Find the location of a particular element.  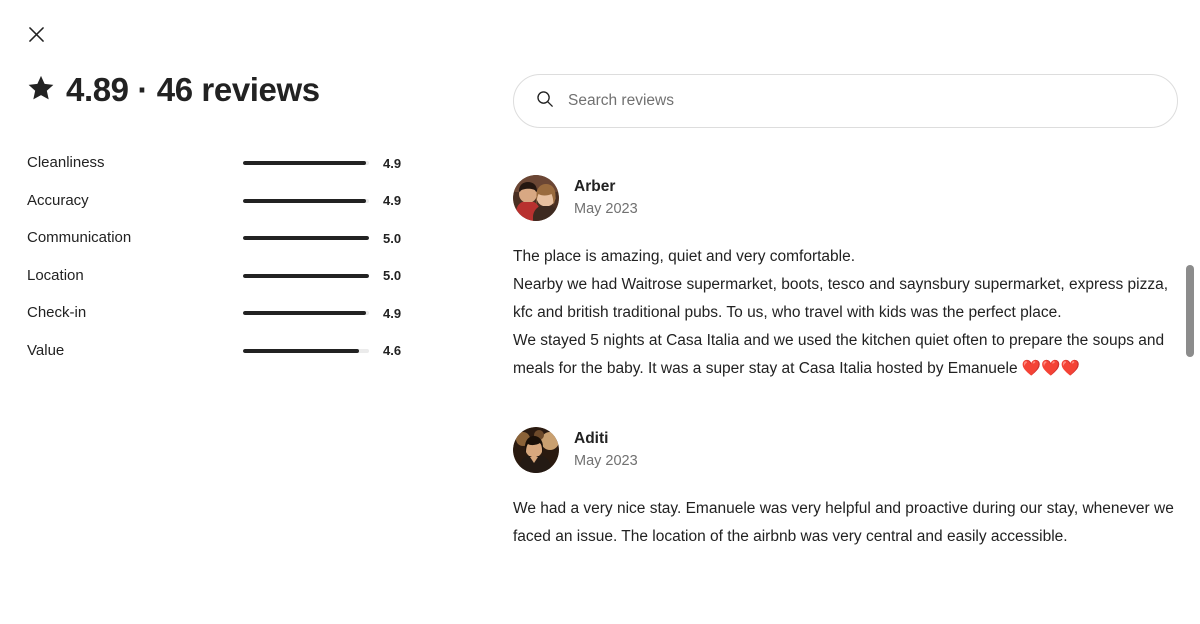

rating-label: Value is located at coordinates (46, 350).